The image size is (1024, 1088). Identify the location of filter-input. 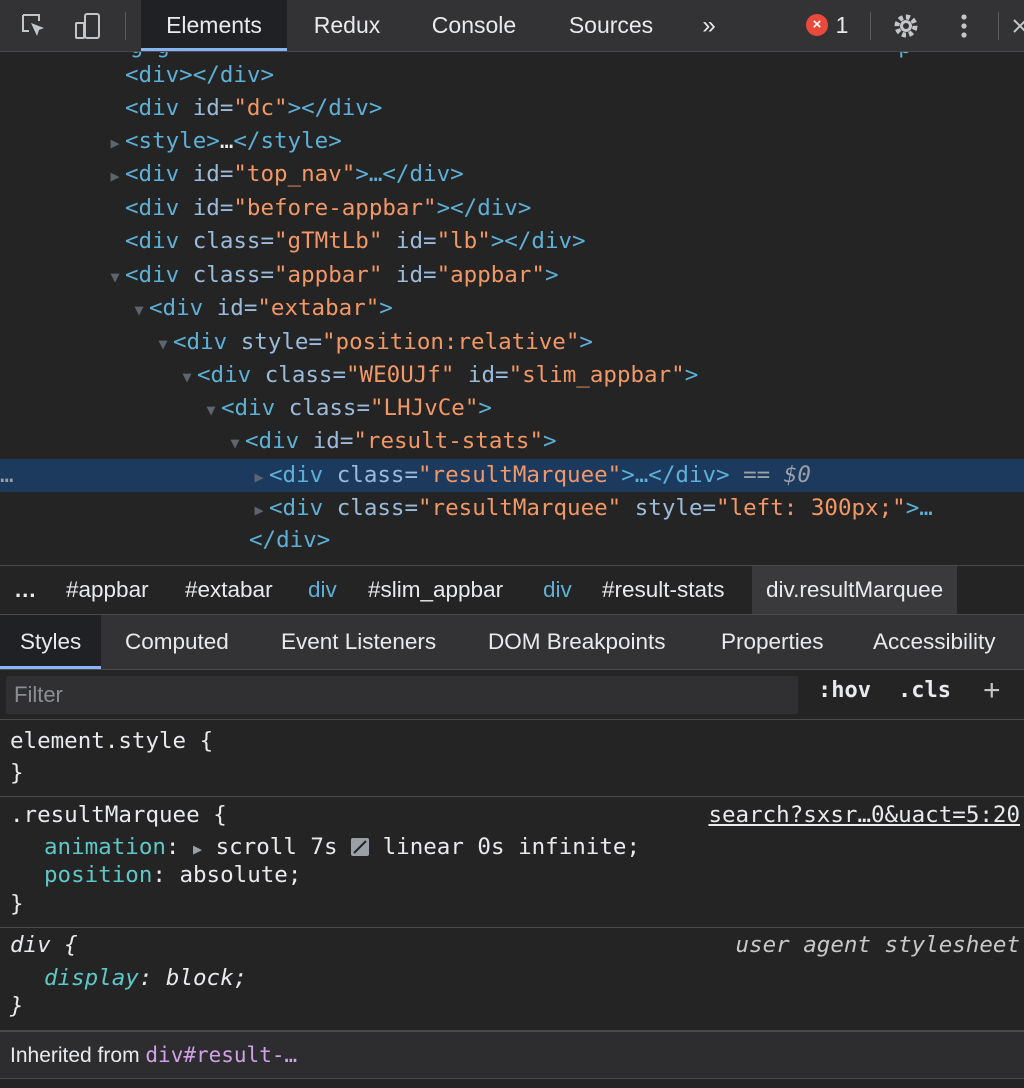
(402, 695).